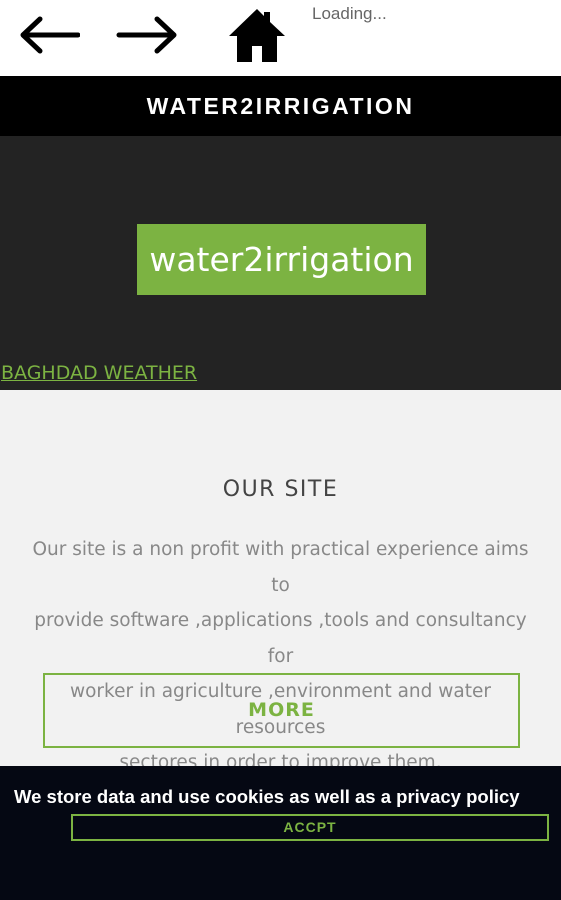  What do you see at coordinates (310, 827) in the screenshot?
I see `accept-cookies-button: ACCPT` at bounding box center [310, 827].